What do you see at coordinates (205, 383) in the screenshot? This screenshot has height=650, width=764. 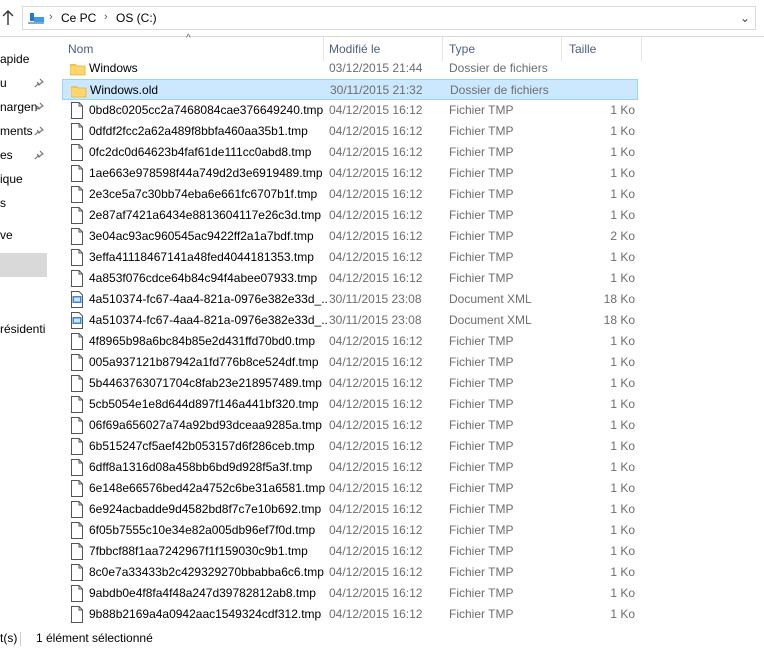 I see `file-name: 5b4463763071704c8fab23e218957489.tmp` at bounding box center [205, 383].